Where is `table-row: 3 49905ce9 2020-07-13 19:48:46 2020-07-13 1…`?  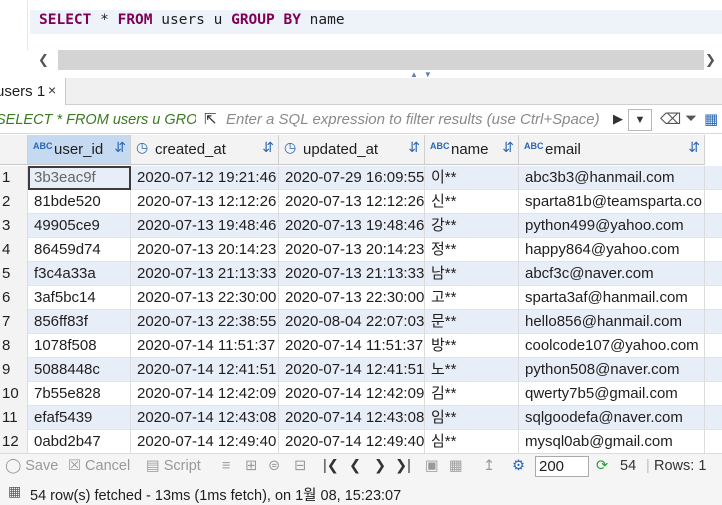 table-row: 3 49905ce9 2020-07-13 19:48:46 2020-07-13 1… is located at coordinates (361, 226).